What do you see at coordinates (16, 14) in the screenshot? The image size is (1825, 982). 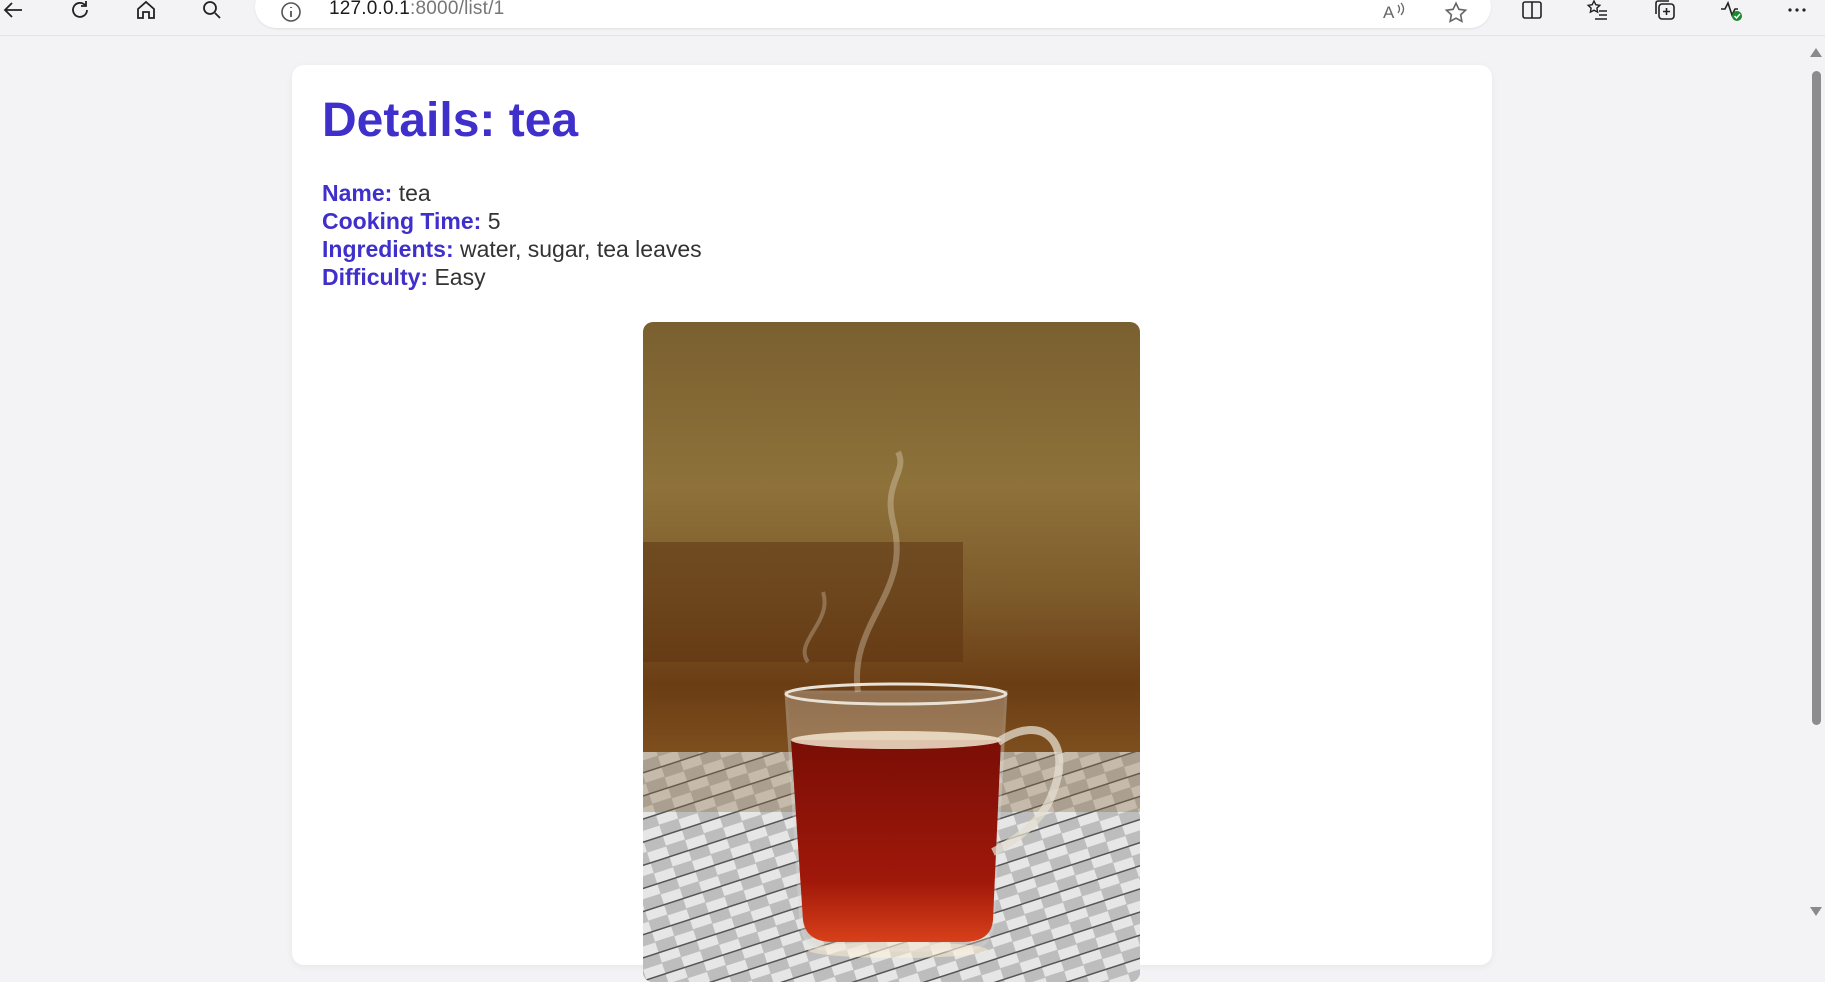 I see `back-icon` at bounding box center [16, 14].